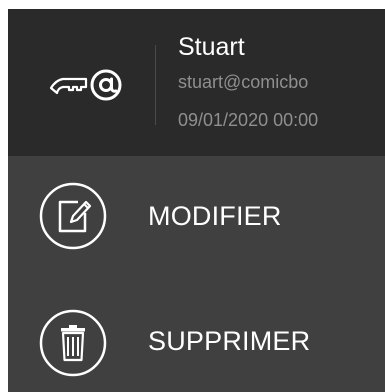  Describe the element at coordinates (73, 343) in the screenshot. I see `trash-icon` at that location.